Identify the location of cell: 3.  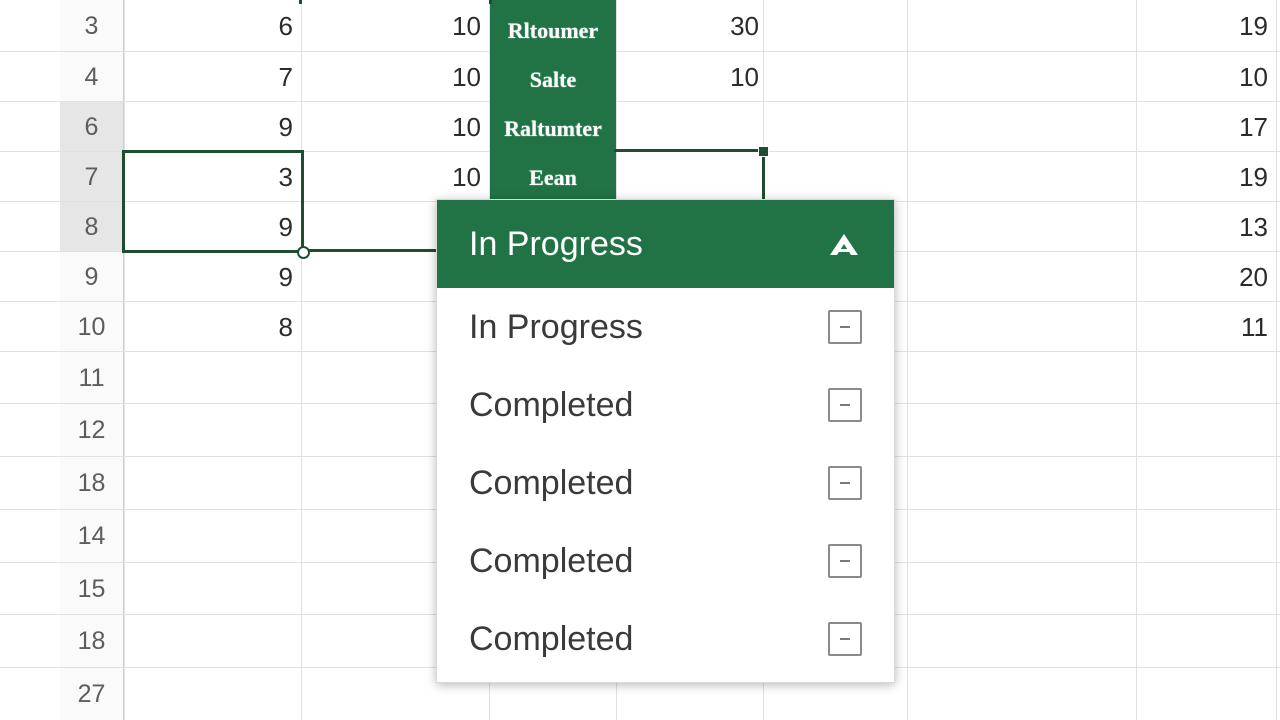
(212, 177).